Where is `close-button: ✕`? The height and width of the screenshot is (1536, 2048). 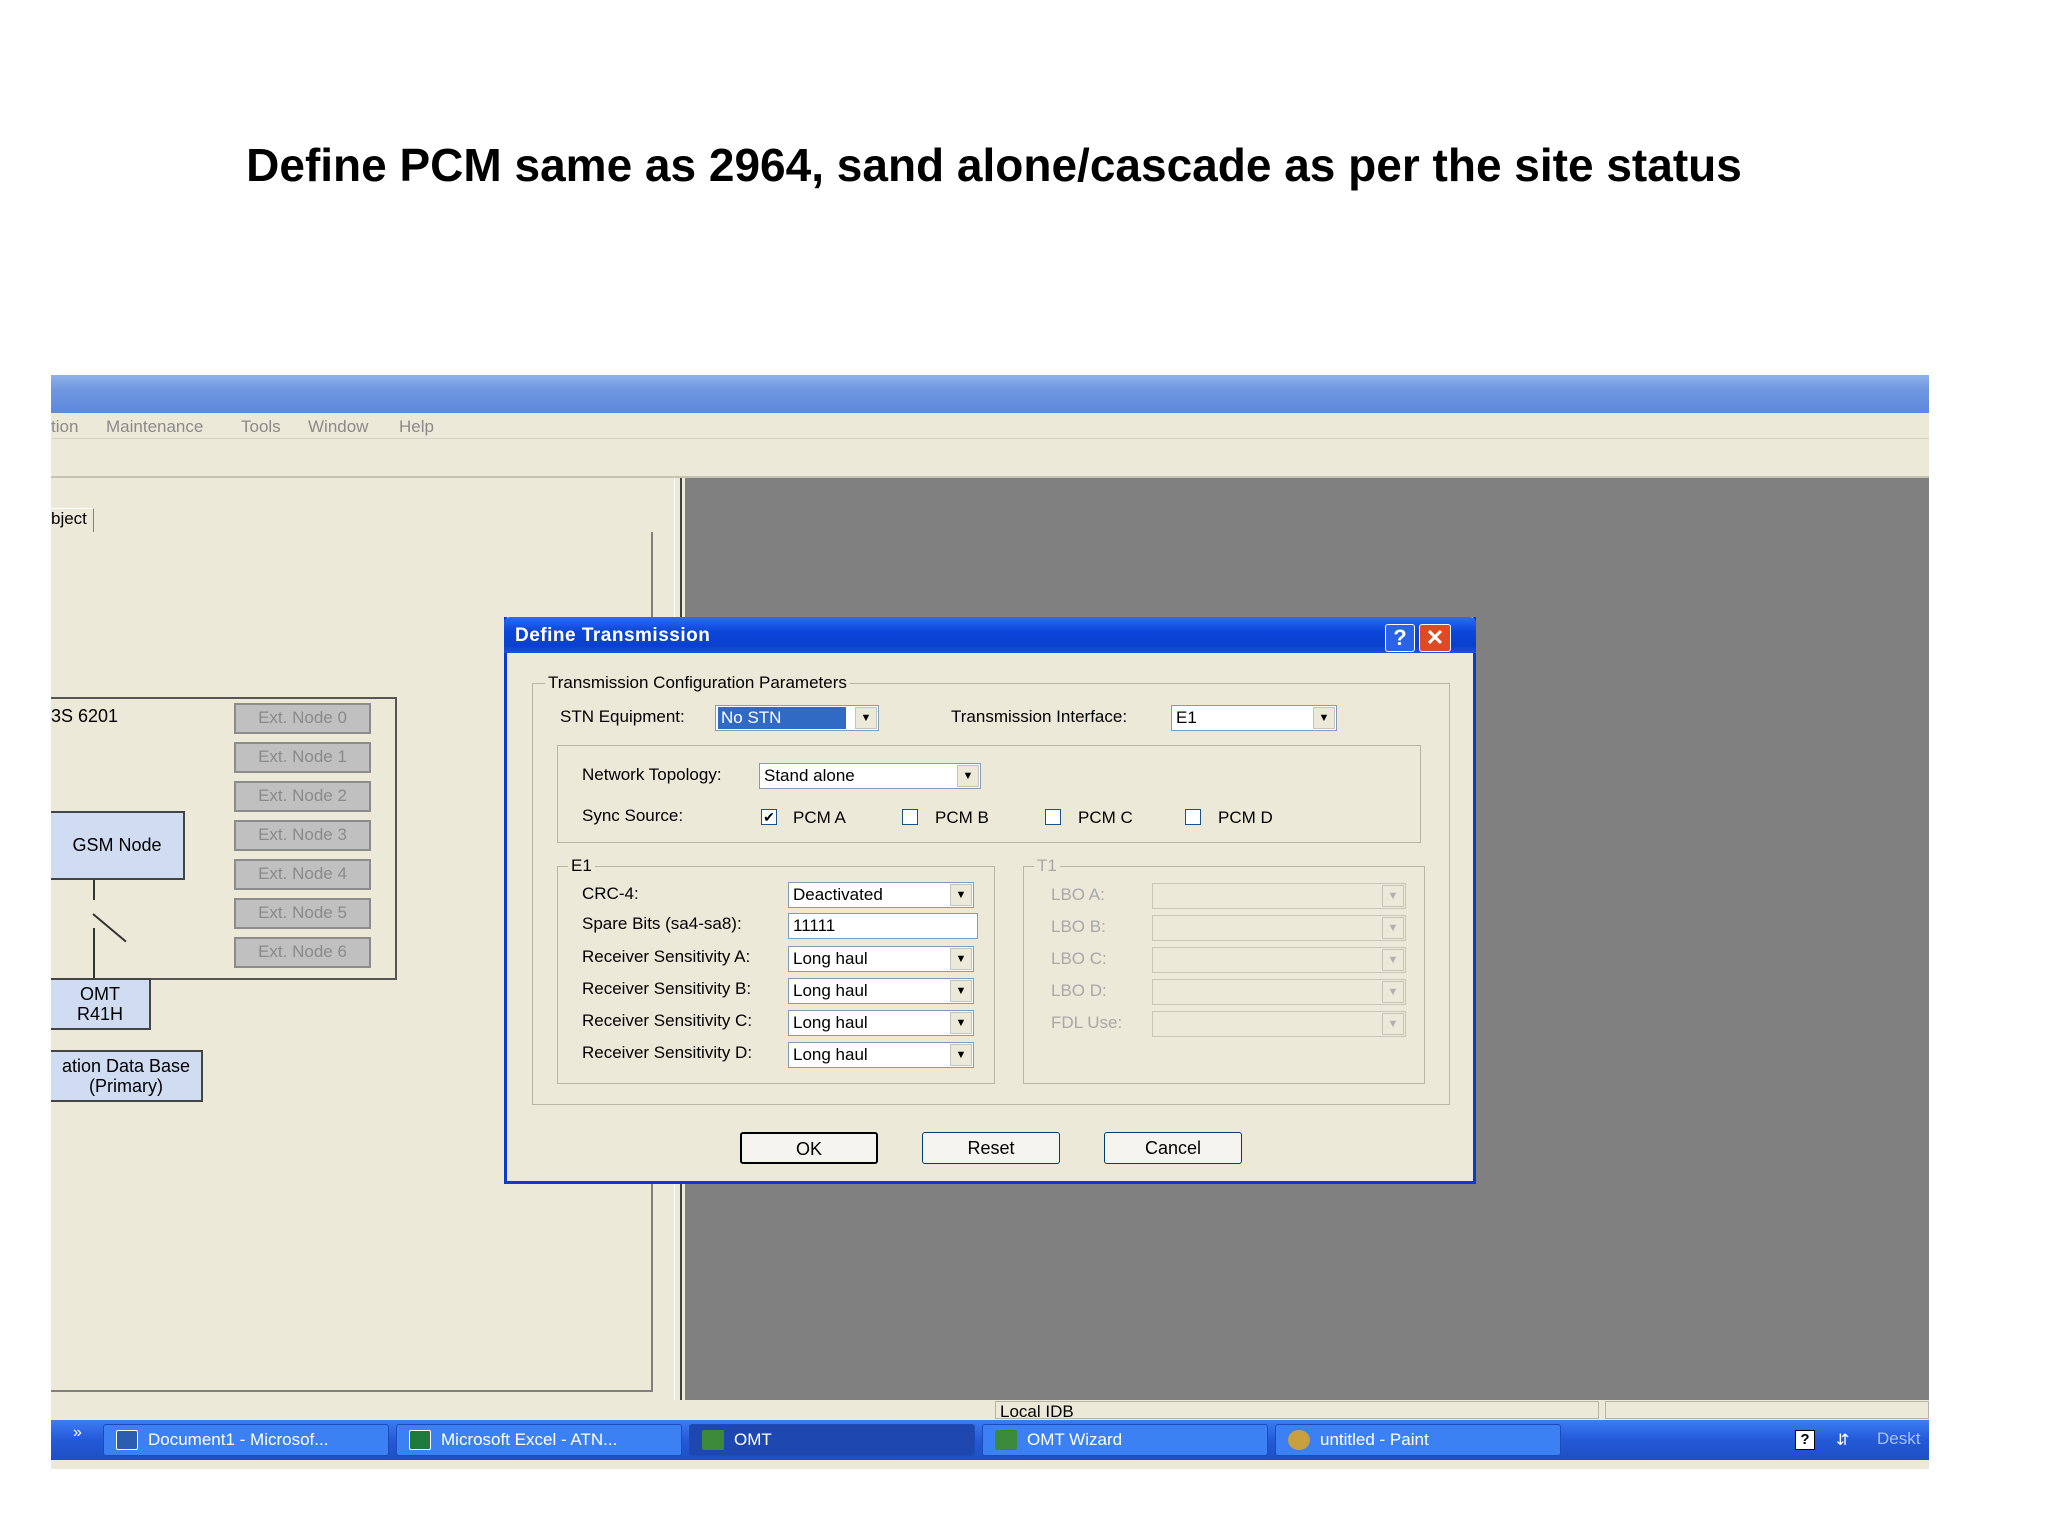
close-button: ✕ is located at coordinates (1435, 638).